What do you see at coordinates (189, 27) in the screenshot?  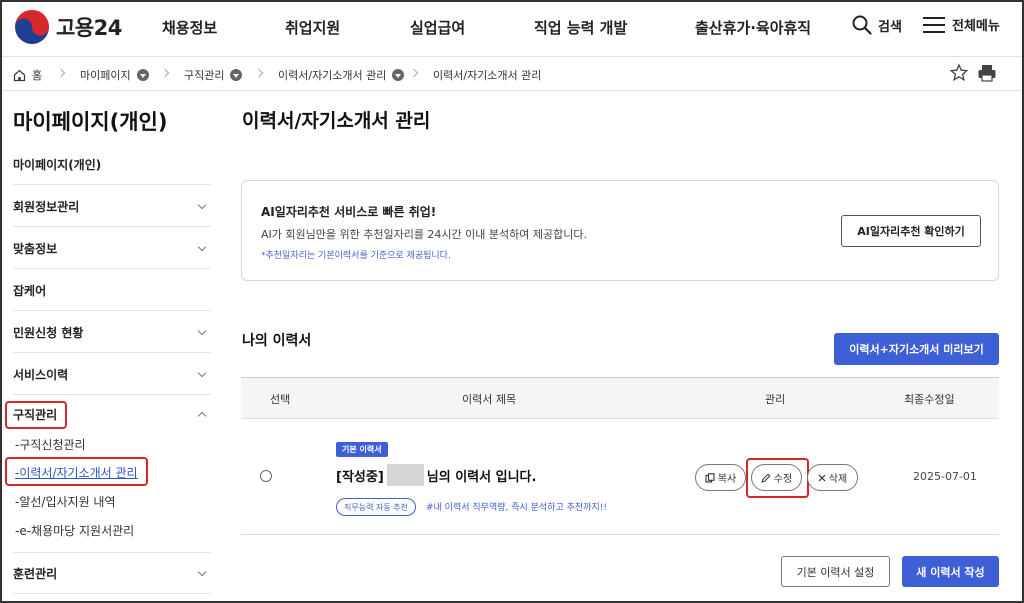 I see `nav-jobs: 채용정보` at bounding box center [189, 27].